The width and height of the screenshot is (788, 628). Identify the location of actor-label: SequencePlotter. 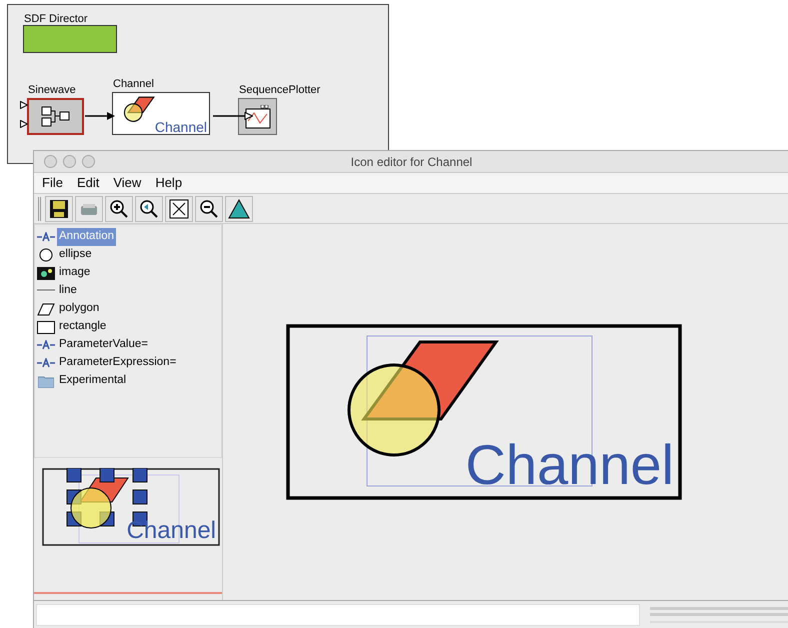
(279, 90).